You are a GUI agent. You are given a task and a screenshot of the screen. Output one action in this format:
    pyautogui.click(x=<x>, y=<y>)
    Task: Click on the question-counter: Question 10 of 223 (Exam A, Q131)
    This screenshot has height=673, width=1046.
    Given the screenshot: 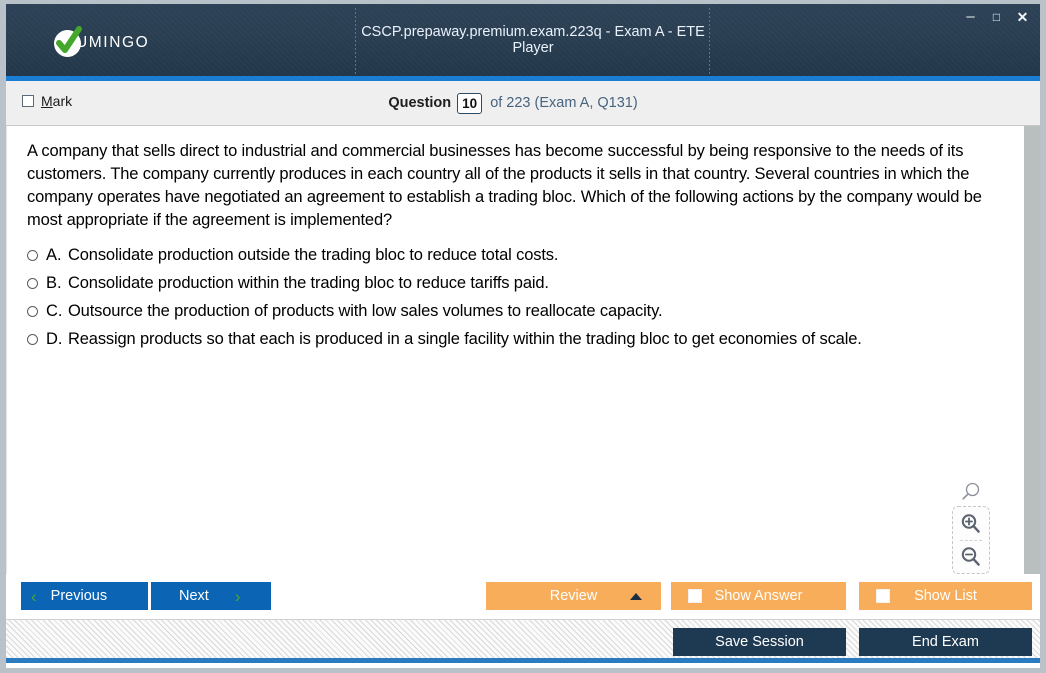 What is the action you would take?
    pyautogui.click(x=523, y=103)
    